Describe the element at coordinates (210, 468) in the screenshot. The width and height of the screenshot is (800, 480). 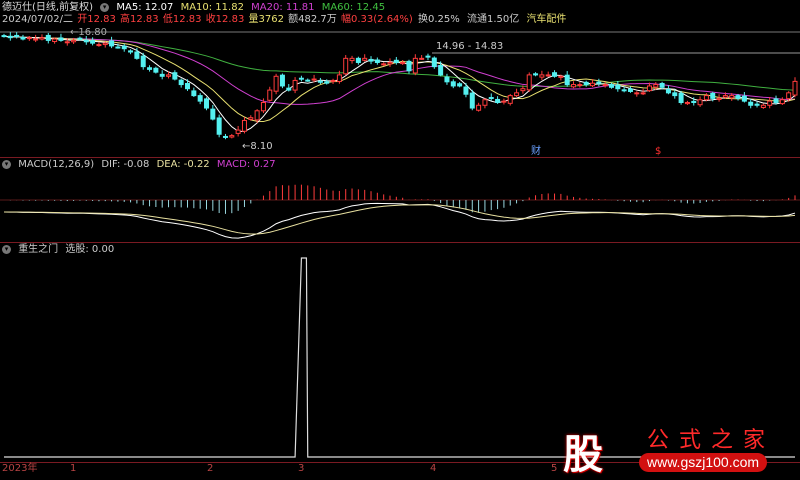
I see `axis-label-month: 2` at that location.